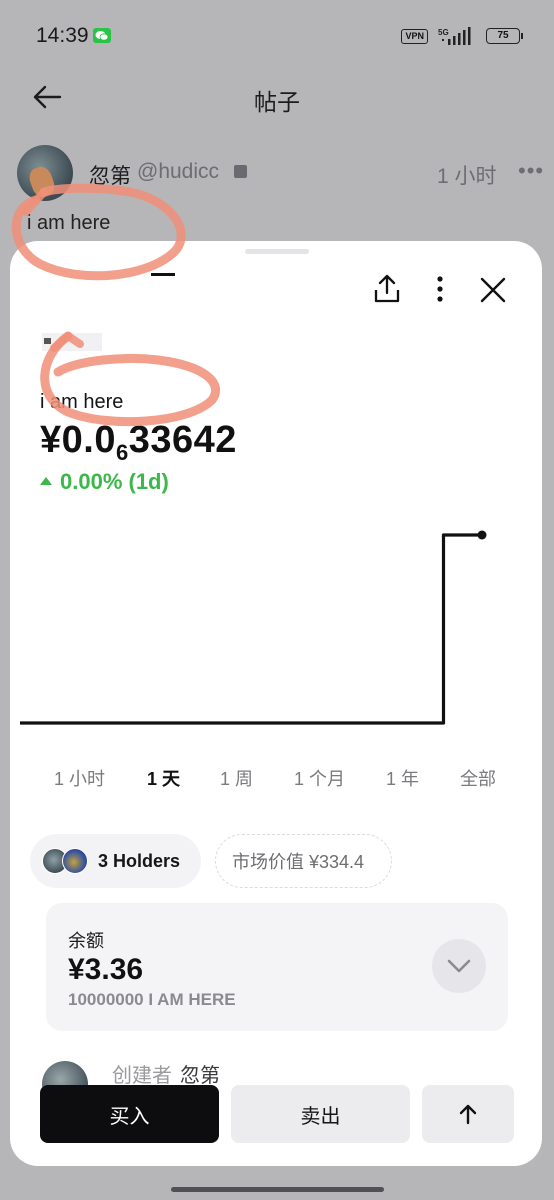  What do you see at coordinates (142, 1076) in the screenshot?
I see `creator-label: 创建者` at bounding box center [142, 1076].